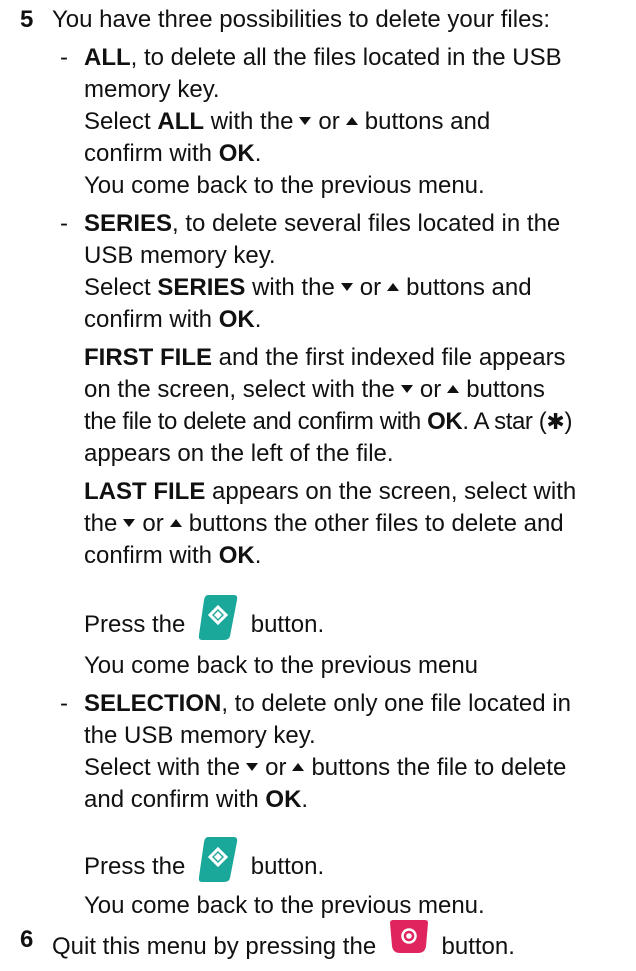 The width and height of the screenshot is (636, 971). I want to click on step6-line: Quit this menu by pressing the button., so click(283, 945).